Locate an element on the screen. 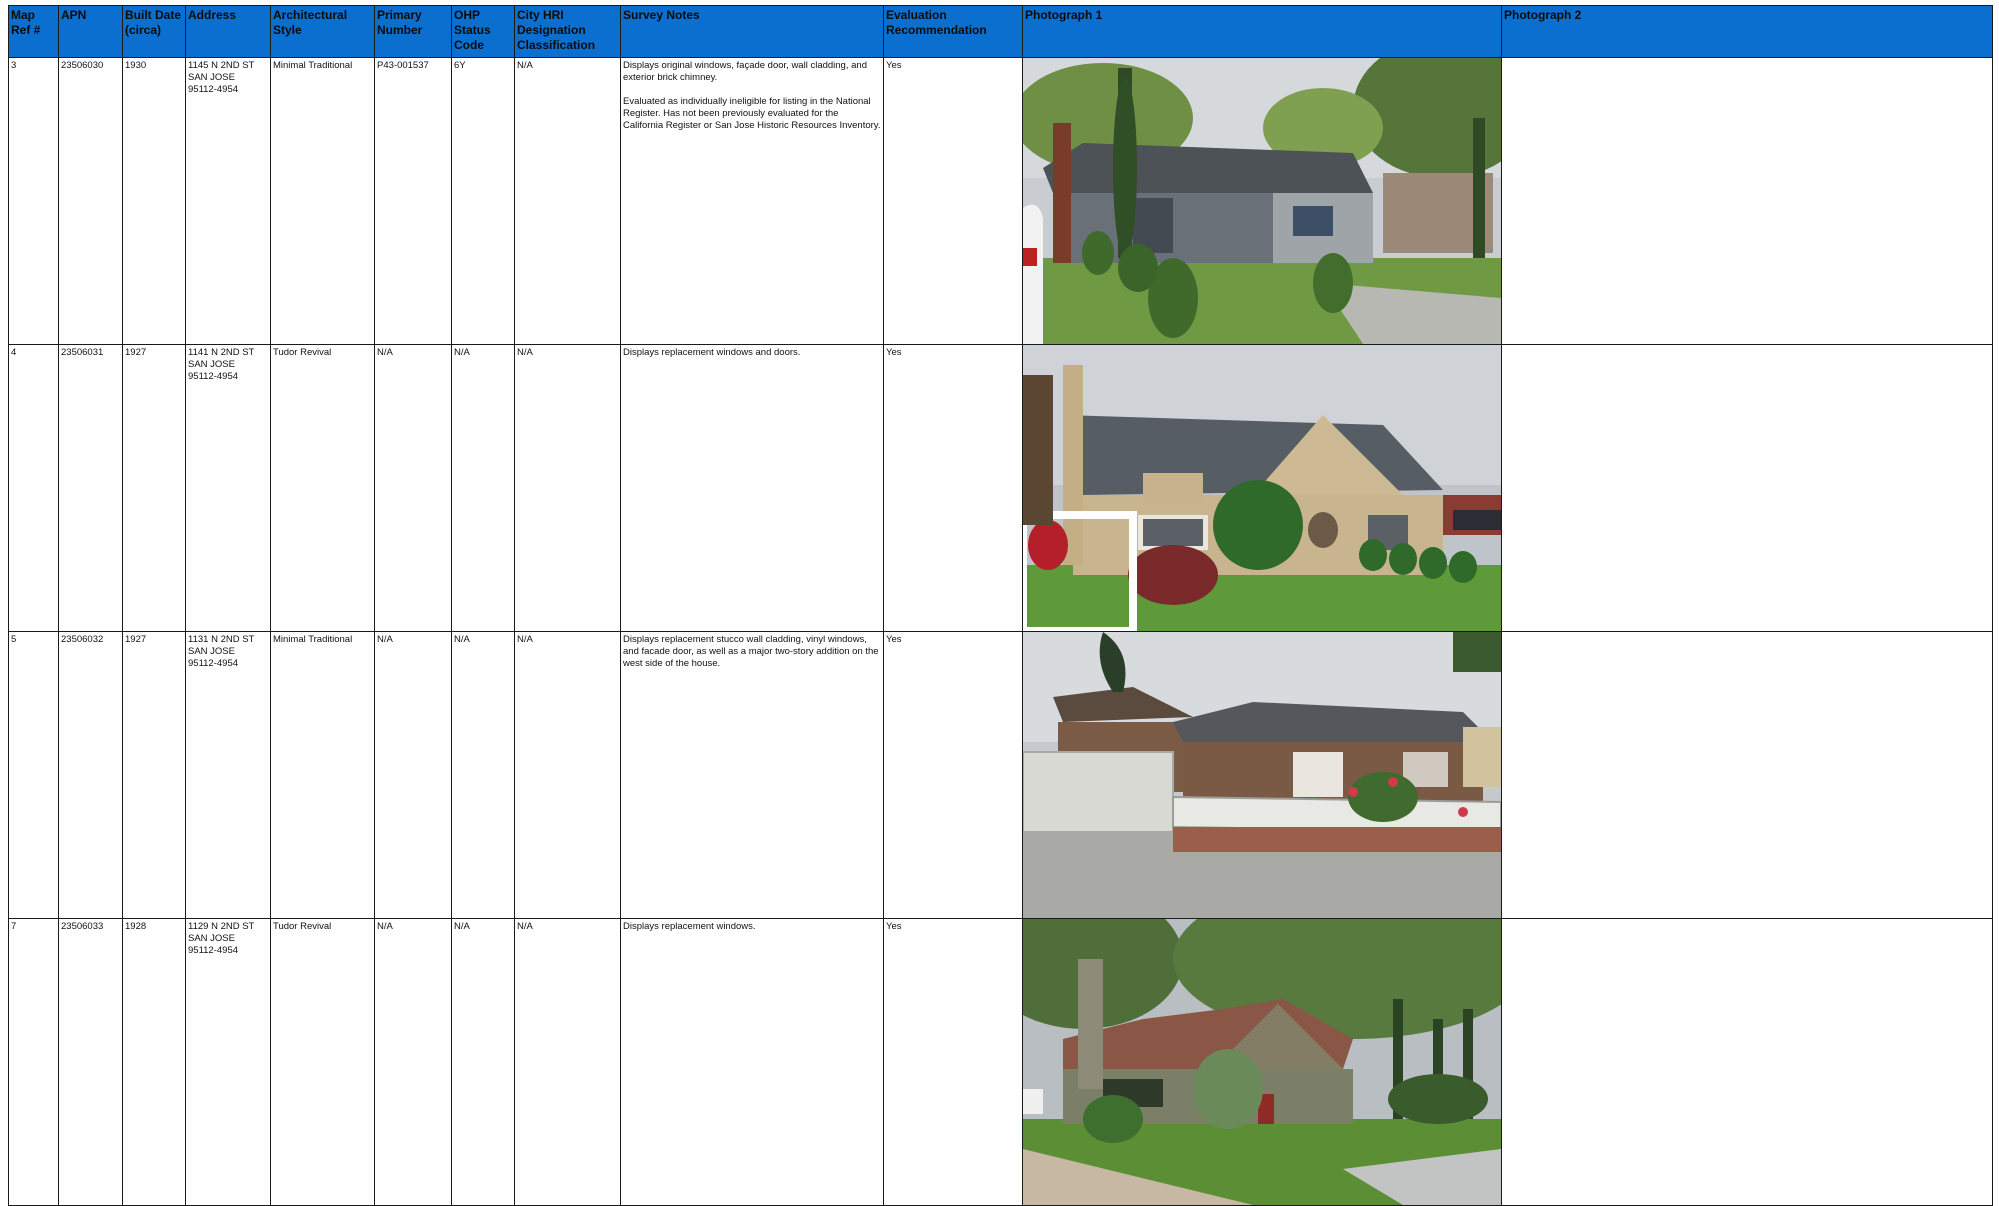 Image resolution: width=1999 pixels, height=1206 pixels. address-street: 1141 N 2ND ST is located at coordinates (221, 352).